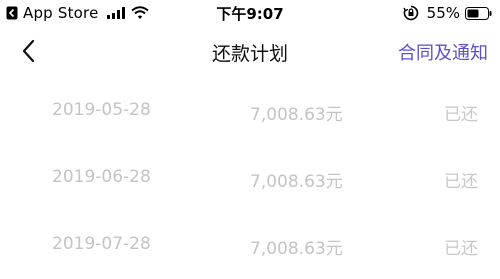  I want to click on battery-percentage: 55%, so click(443, 13).